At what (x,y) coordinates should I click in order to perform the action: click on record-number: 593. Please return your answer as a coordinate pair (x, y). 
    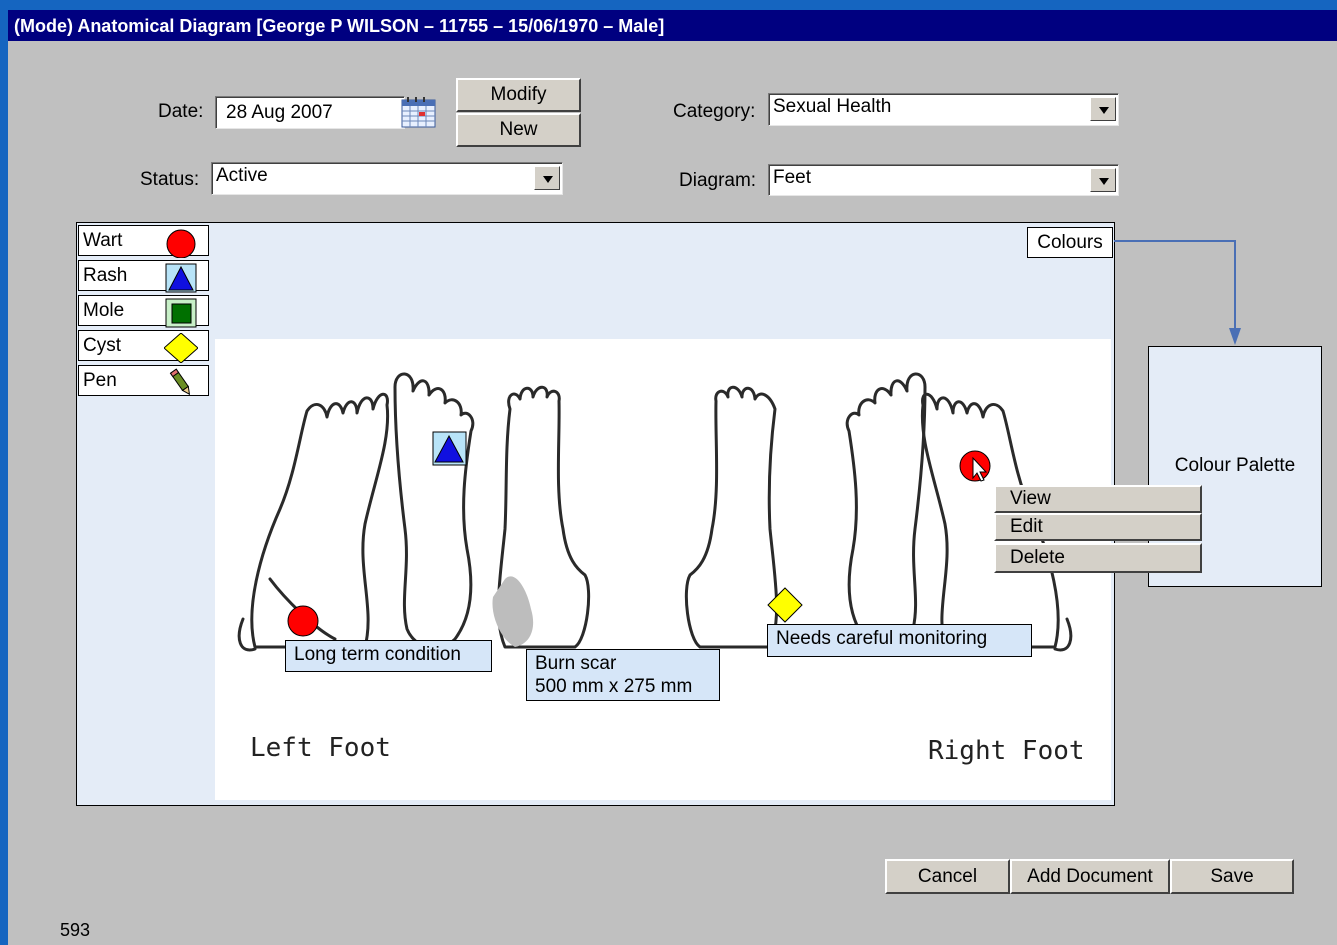
    Looking at the image, I should click on (75, 930).